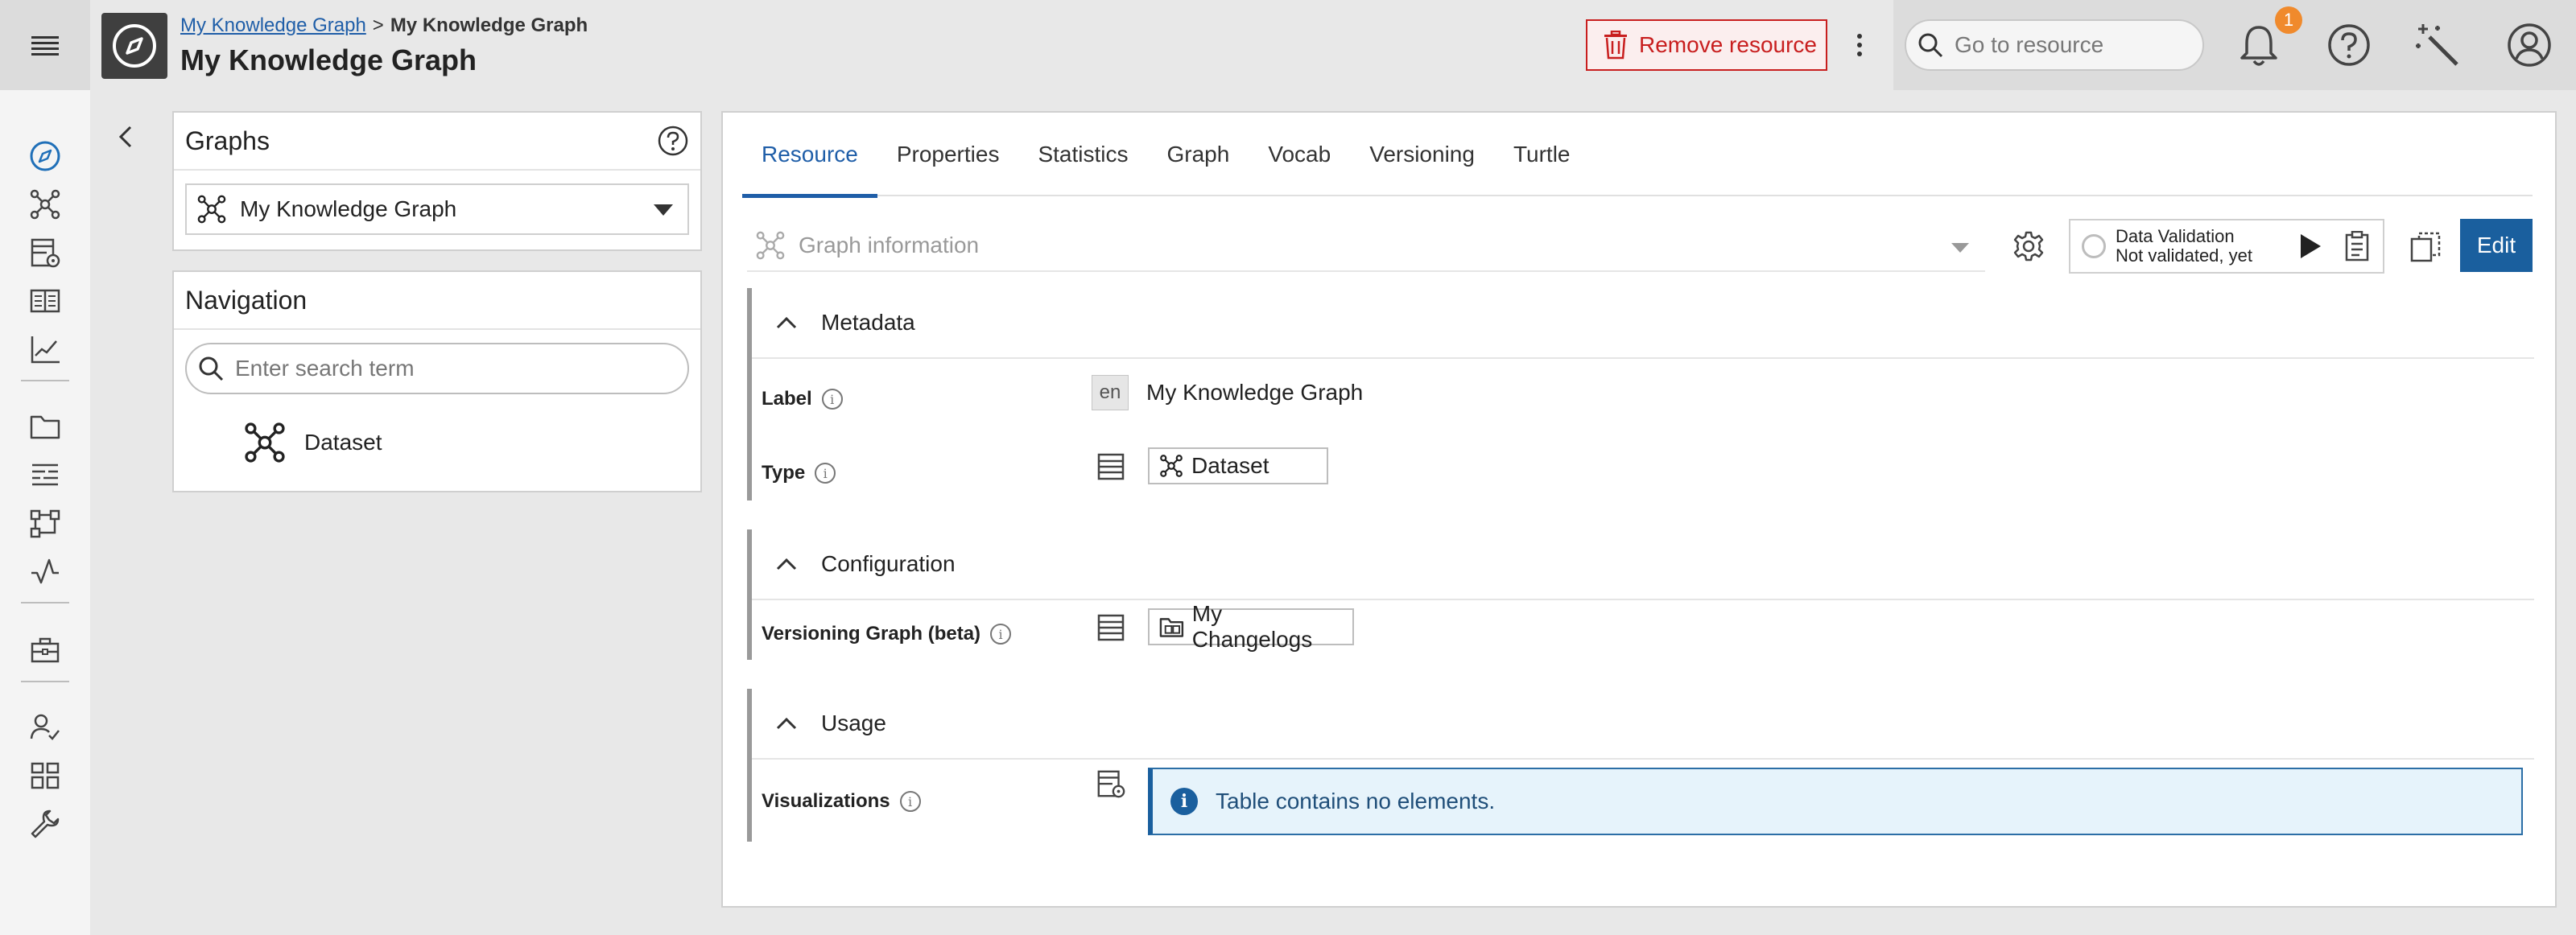 Image resolution: width=2576 pixels, height=935 pixels. I want to click on breadcrumb-link: My Knowledge Graph, so click(273, 25).